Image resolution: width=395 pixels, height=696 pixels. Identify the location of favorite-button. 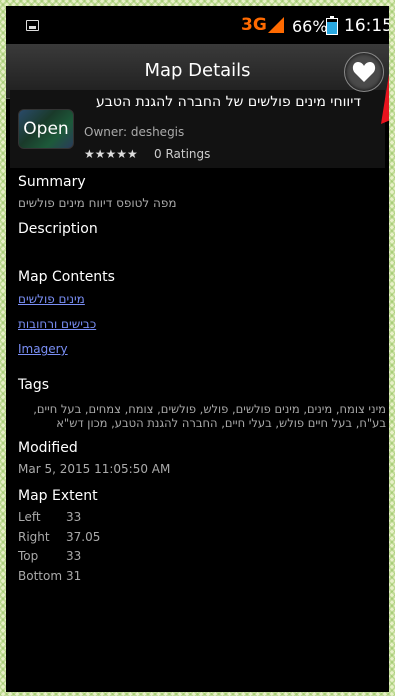
(364, 72).